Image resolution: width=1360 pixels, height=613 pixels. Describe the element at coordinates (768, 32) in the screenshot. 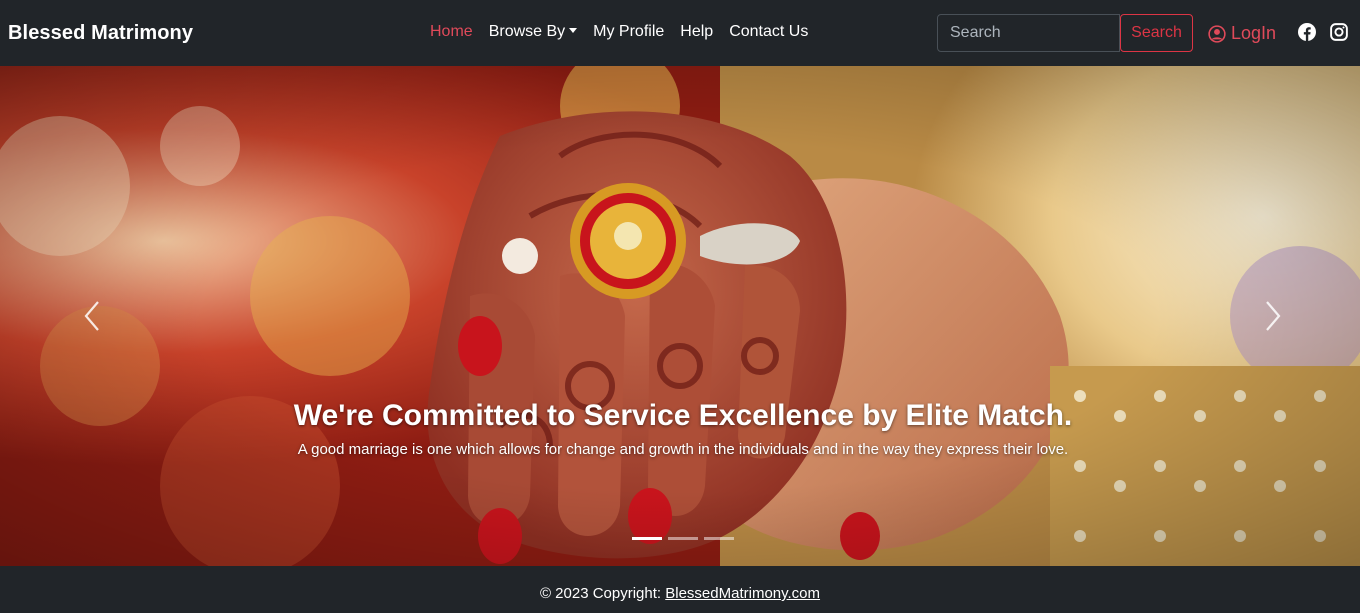

I see `nav-link-contact-us: Contact Us` at that location.